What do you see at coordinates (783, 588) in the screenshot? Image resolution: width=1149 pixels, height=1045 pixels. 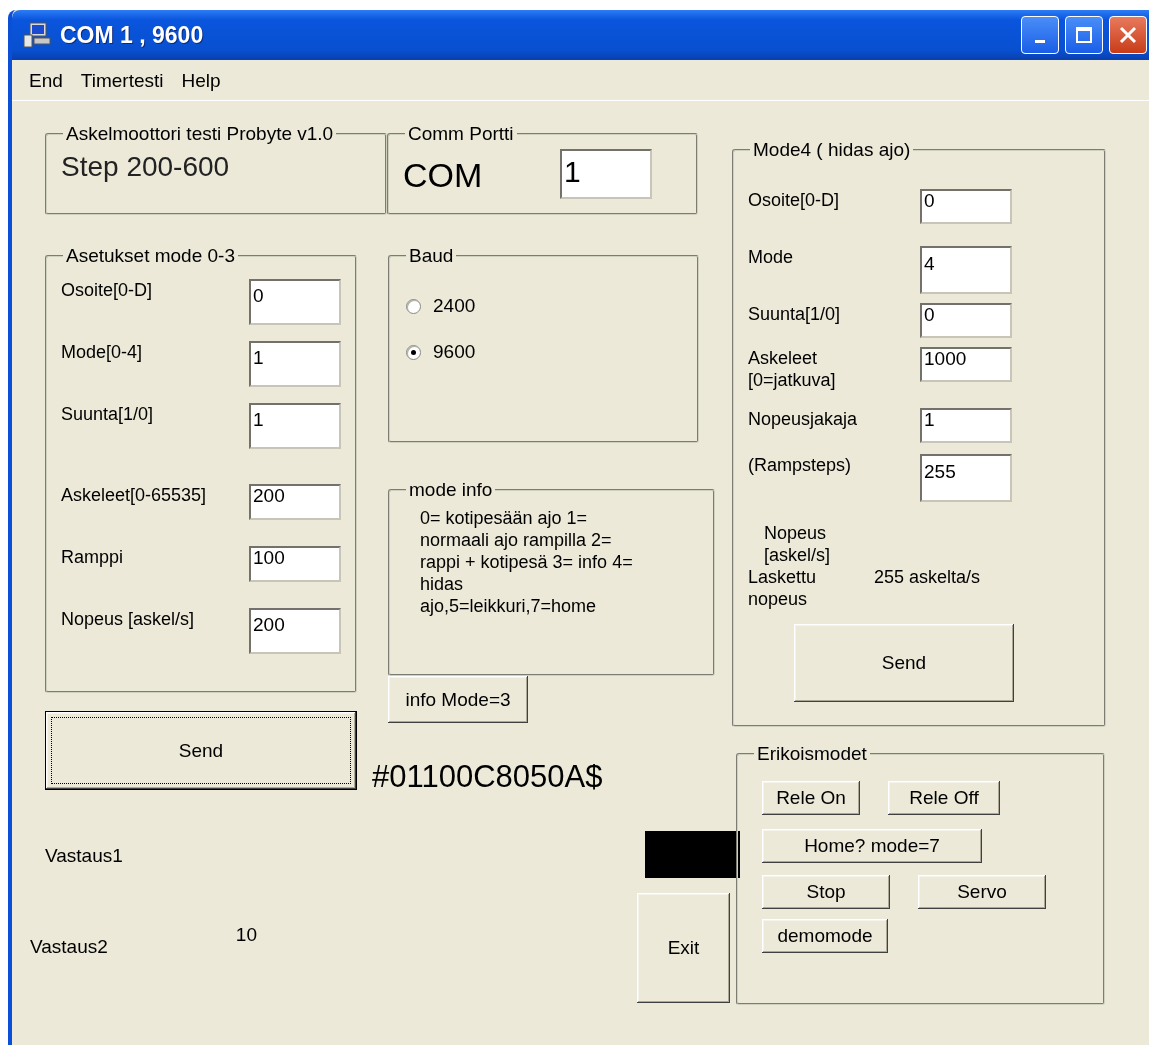 I see `computed-label: Laskettu nopeus` at bounding box center [783, 588].